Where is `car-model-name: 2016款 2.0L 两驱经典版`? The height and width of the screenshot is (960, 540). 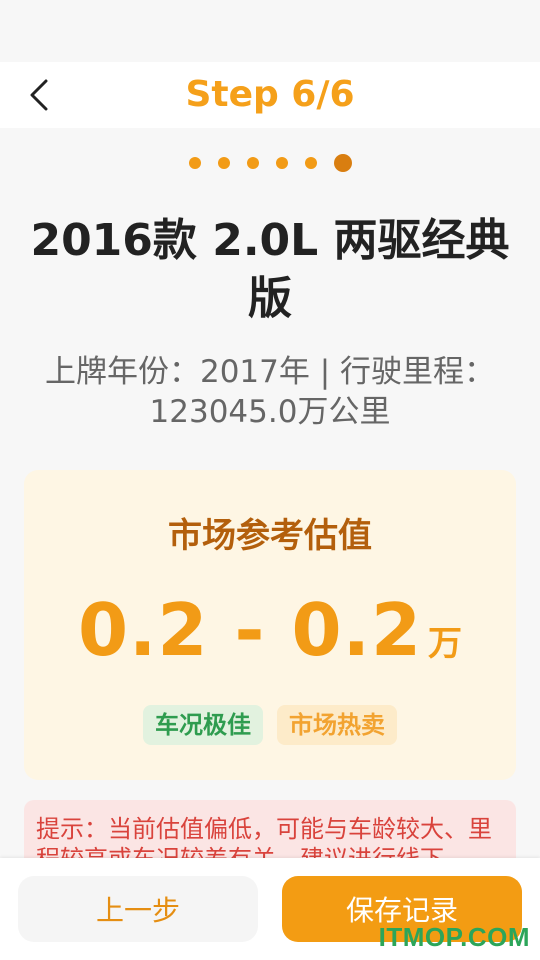 car-model-name: 2016款 2.0L 两驱经典版 is located at coordinates (270, 269).